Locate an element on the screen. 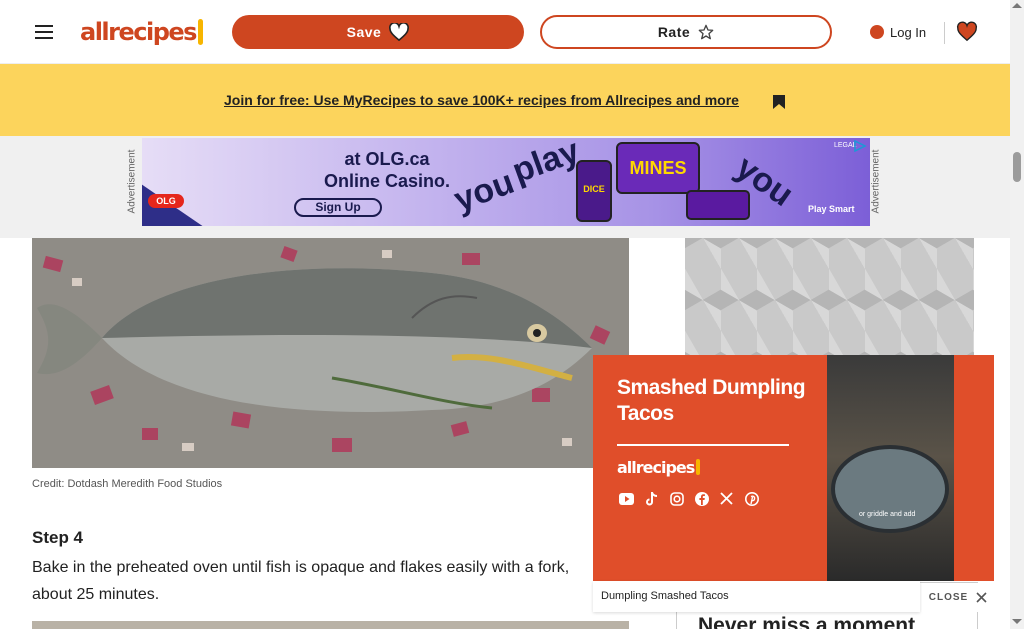 This screenshot has height=629, width=1024. page-scrollbar is located at coordinates (1017, 314).